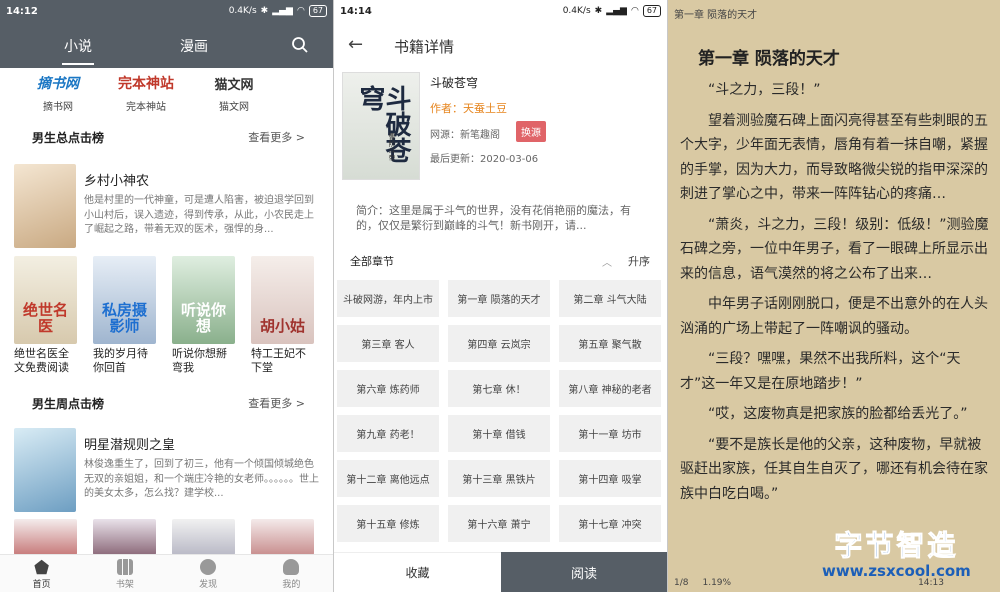 Image resolution: width=1000 pixels, height=592 pixels. What do you see at coordinates (610, 523) in the screenshot?
I see `chapter-item: 第十七章 冲突` at bounding box center [610, 523].